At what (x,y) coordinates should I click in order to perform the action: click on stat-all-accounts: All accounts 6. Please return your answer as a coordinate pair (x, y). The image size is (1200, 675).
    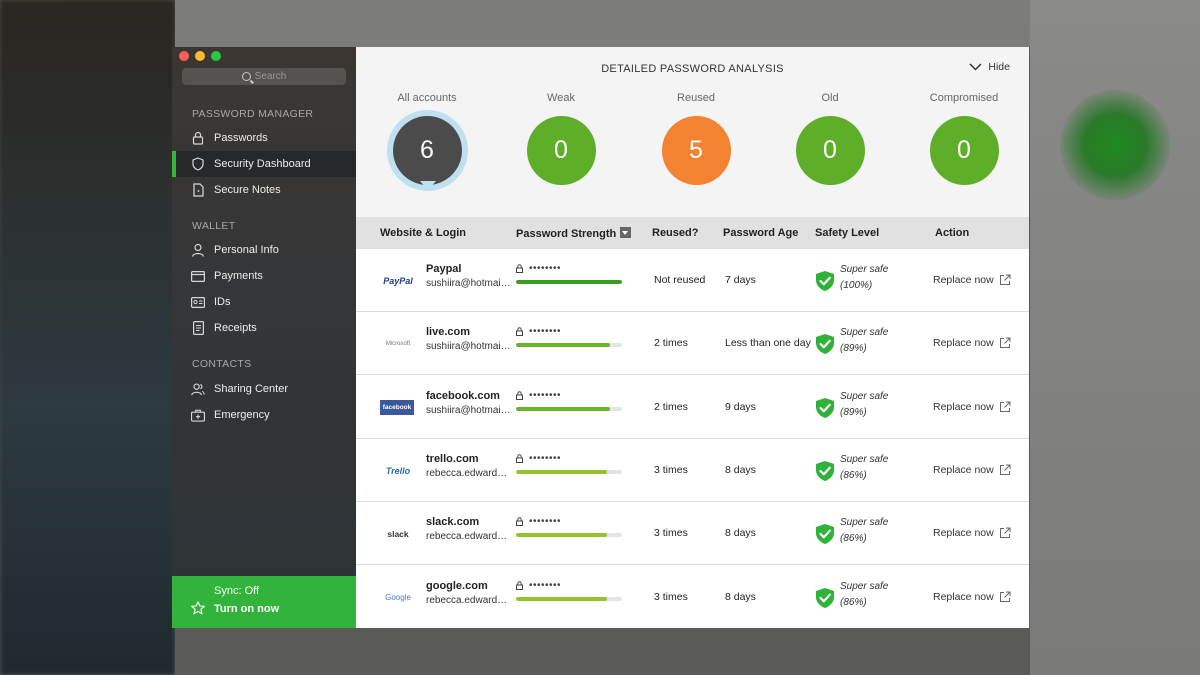
    Looking at the image, I should click on (427, 138).